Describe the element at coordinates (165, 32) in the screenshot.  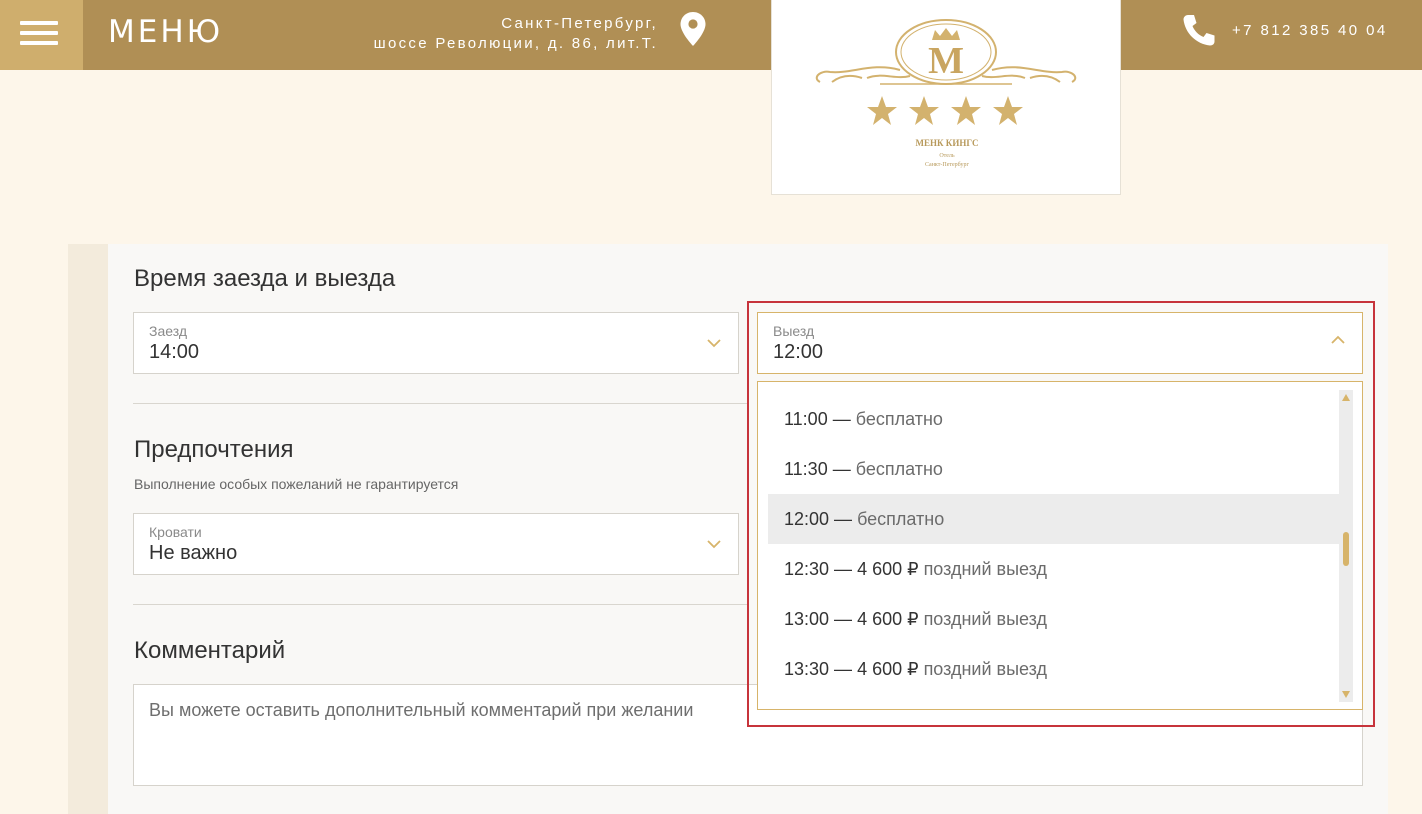
I see `menu-label: МЕНЮ` at that location.